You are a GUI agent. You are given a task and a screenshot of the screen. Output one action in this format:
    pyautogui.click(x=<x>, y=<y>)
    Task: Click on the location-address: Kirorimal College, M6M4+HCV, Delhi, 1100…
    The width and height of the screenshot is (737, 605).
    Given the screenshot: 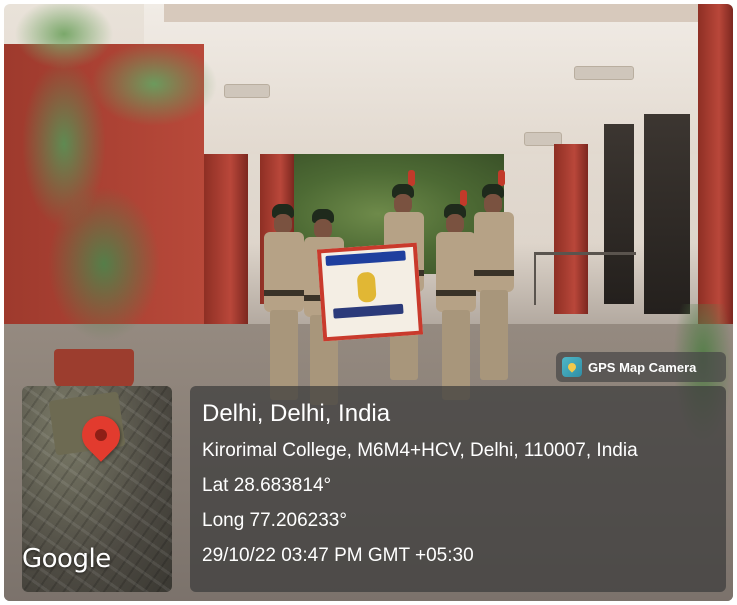 What is the action you would take?
    pyautogui.click(x=420, y=450)
    